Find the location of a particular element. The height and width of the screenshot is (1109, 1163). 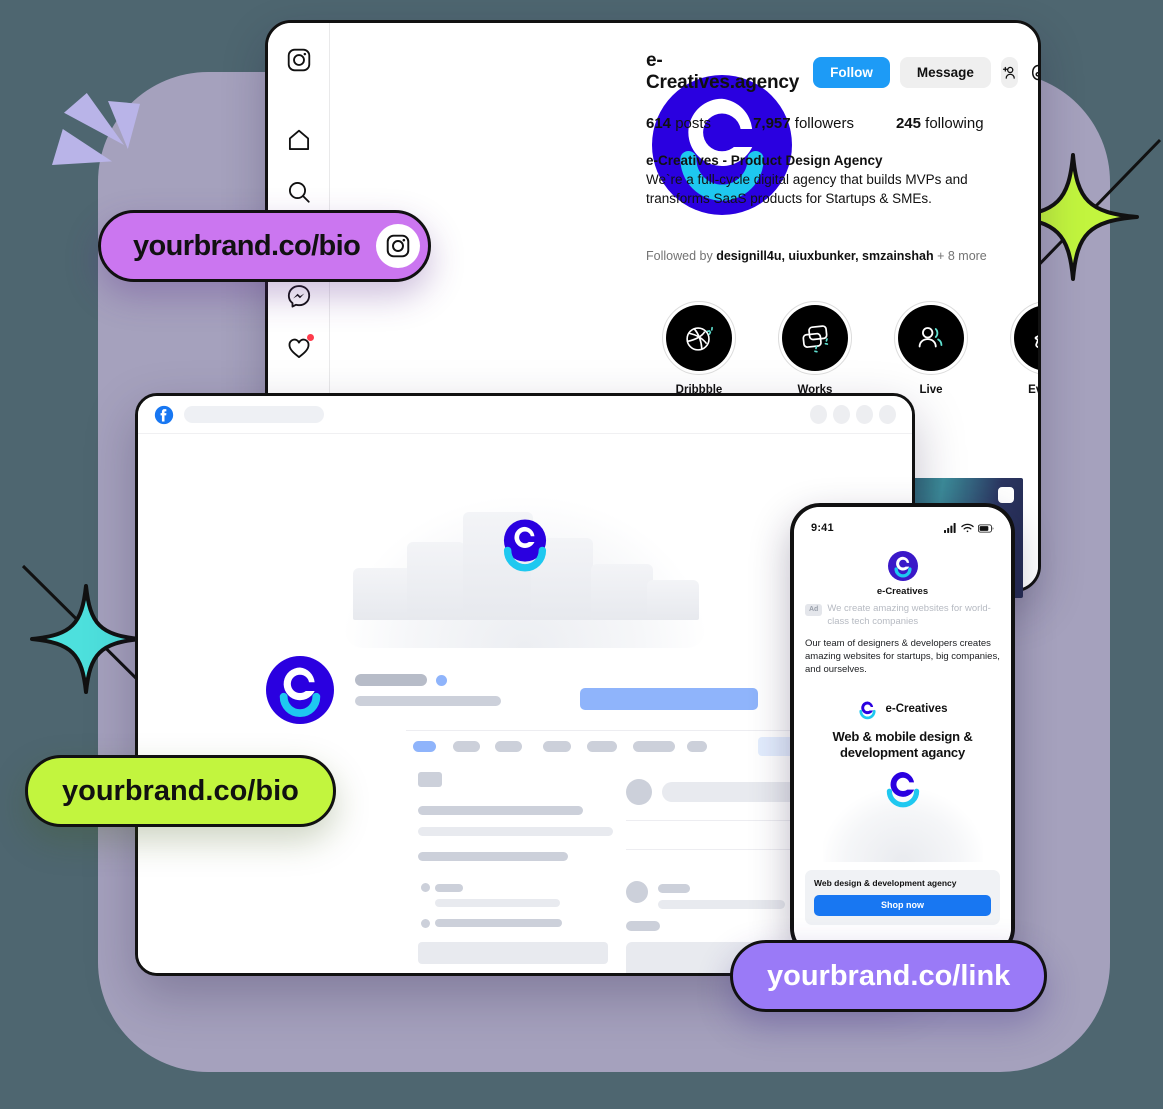

stat-following: 245 following is located at coordinates (940, 123).